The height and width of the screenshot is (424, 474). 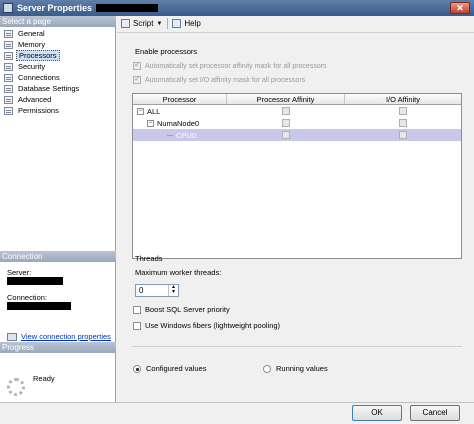 I want to click on page-item-connections: Connections, so click(x=58, y=77).